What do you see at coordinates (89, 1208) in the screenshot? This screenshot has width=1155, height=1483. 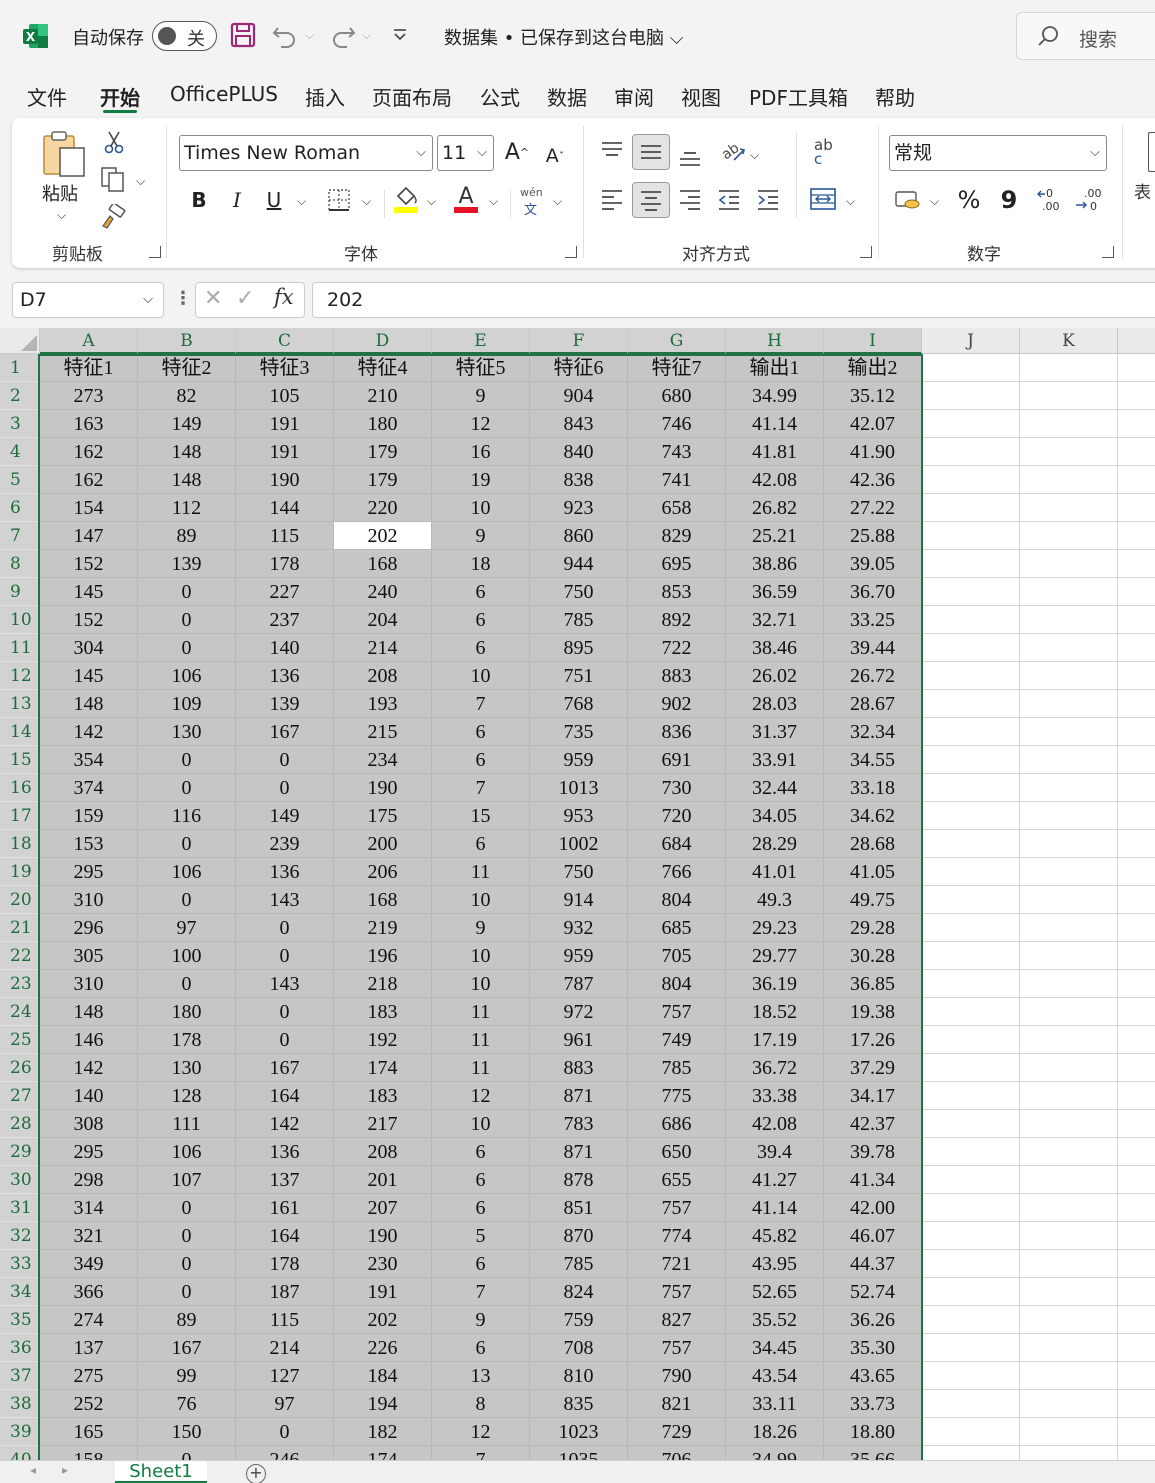 I see `table-cell: 314` at bounding box center [89, 1208].